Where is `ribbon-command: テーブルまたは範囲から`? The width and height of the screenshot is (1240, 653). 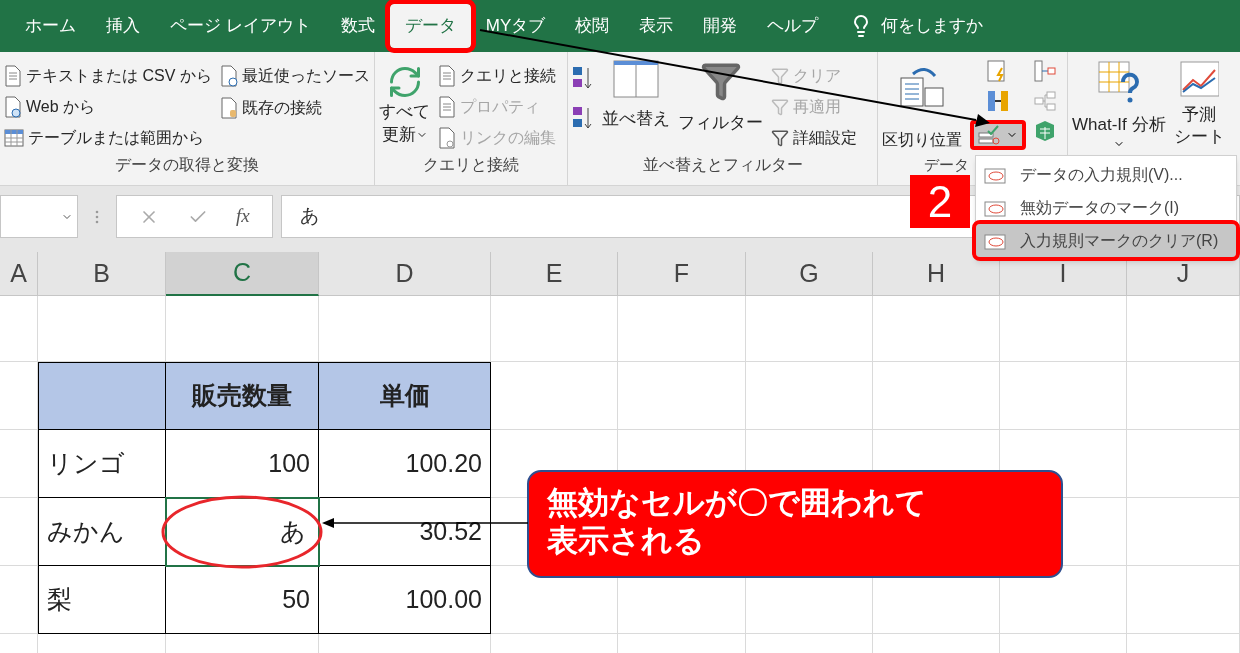
ribbon-command: テーブルまたは範囲から is located at coordinates (116, 137).